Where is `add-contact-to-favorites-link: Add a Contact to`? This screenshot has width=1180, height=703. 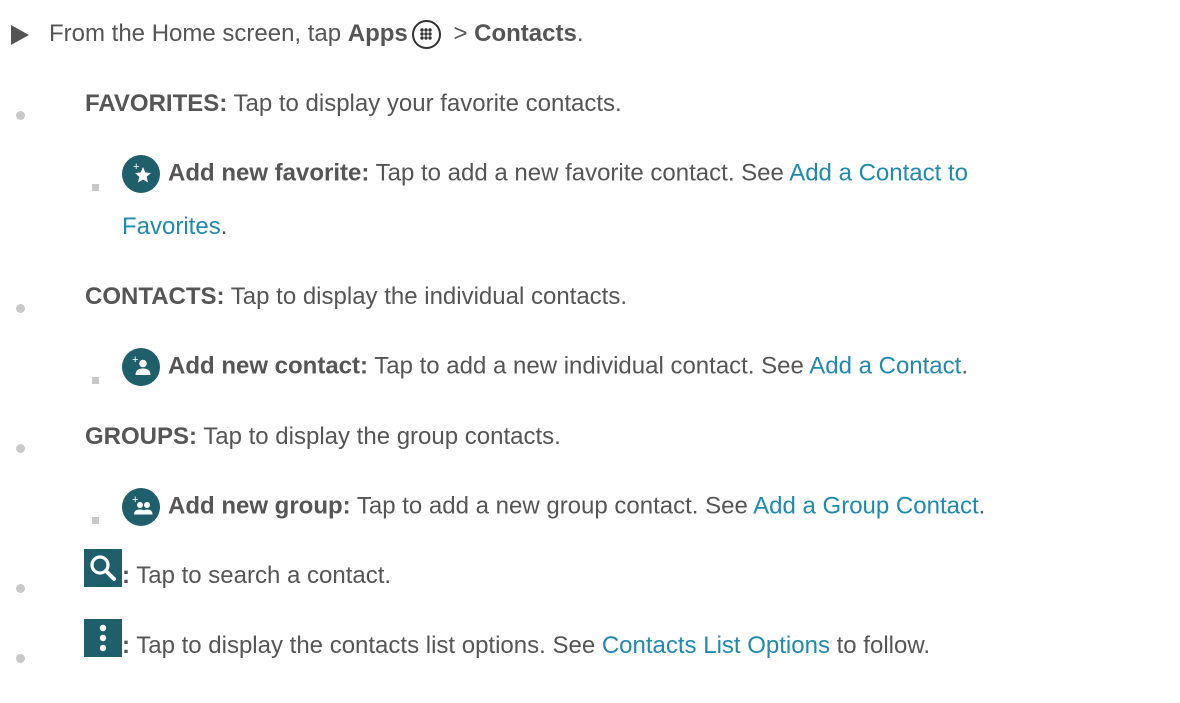 add-contact-to-favorites-link: Add a Contact to is located at coordinates (878, 172).